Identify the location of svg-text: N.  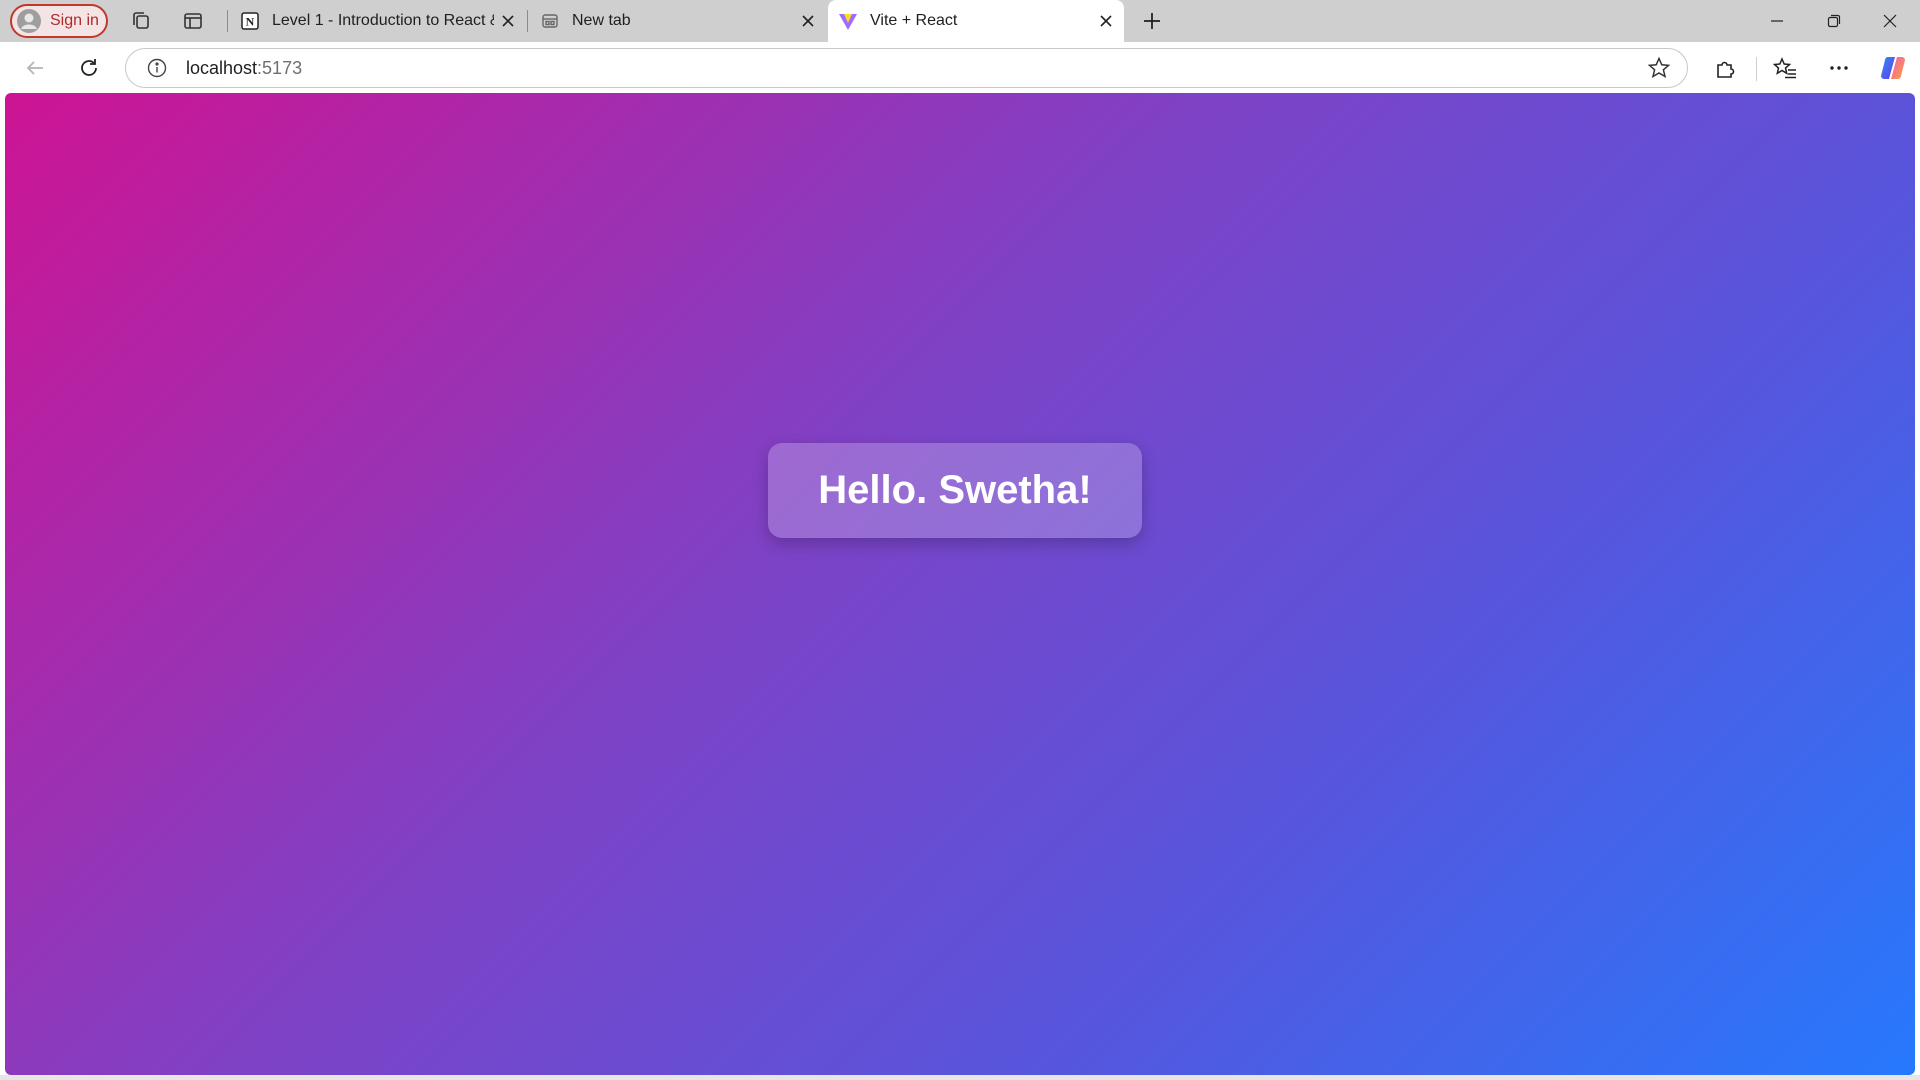
(250, 22).